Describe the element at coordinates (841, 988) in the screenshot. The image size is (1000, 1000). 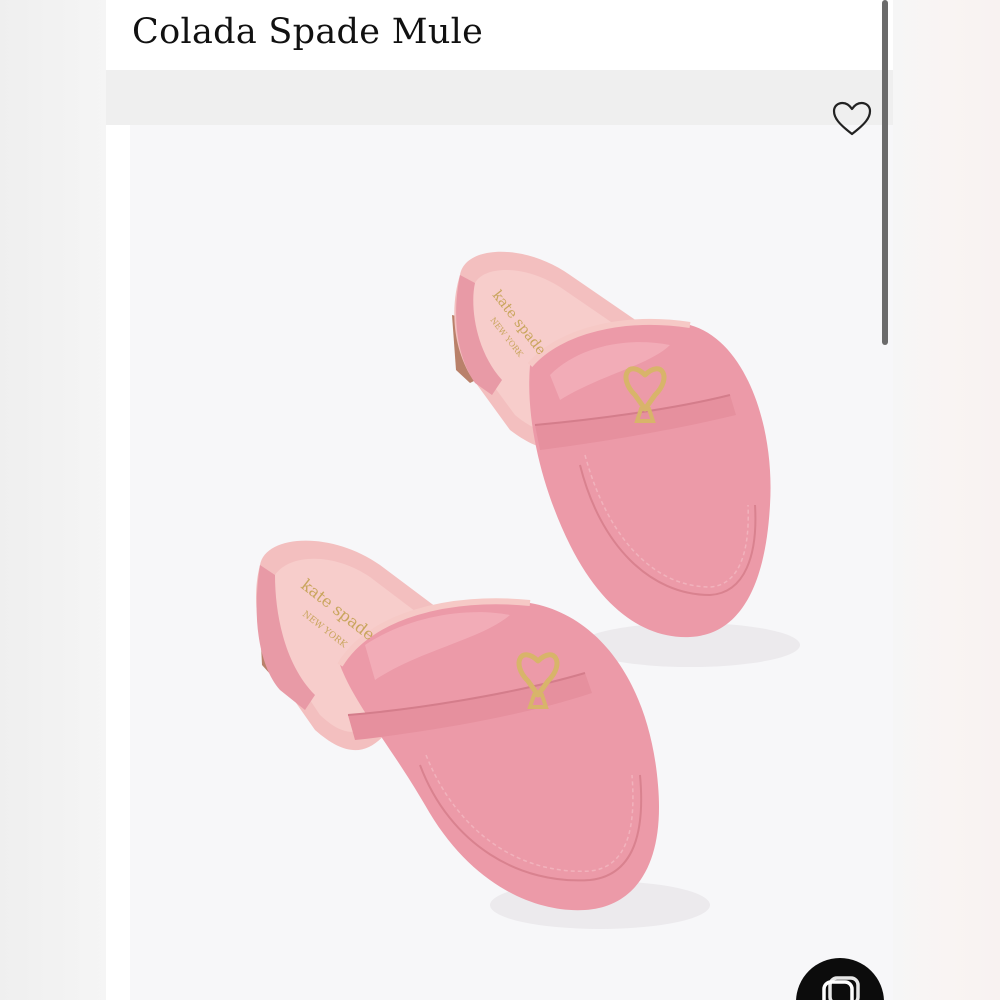
I see `chat-bubble-icon` at that location.